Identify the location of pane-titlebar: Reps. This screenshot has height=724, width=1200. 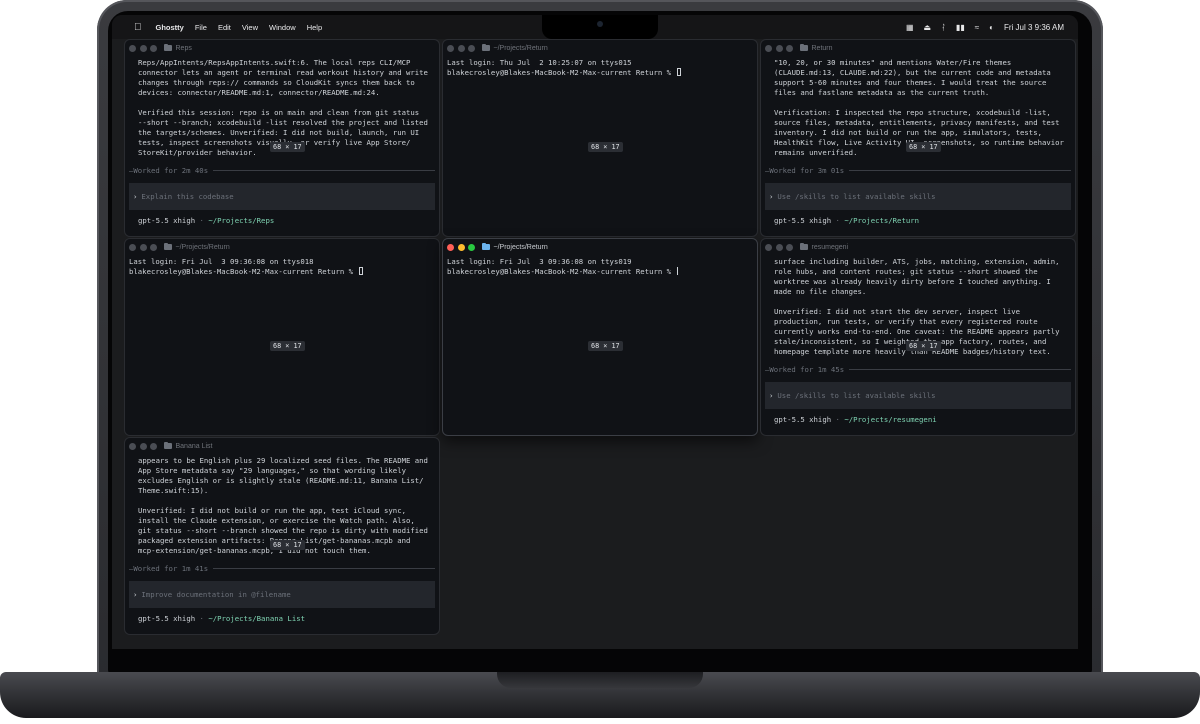
(282, 48).